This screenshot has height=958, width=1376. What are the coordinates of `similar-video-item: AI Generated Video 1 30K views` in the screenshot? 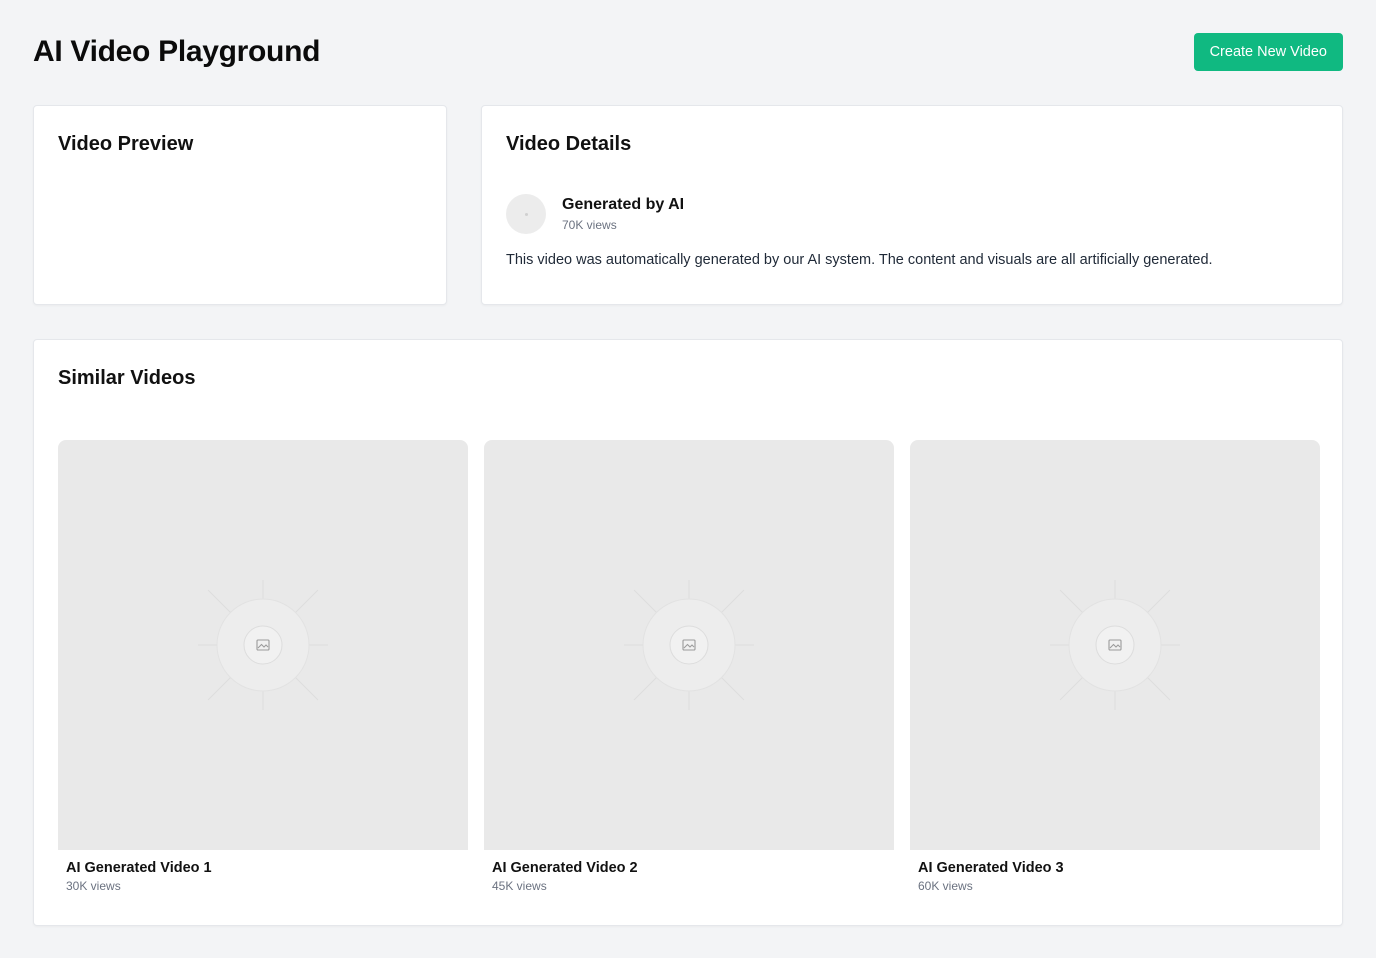 It's located at (263, 666).